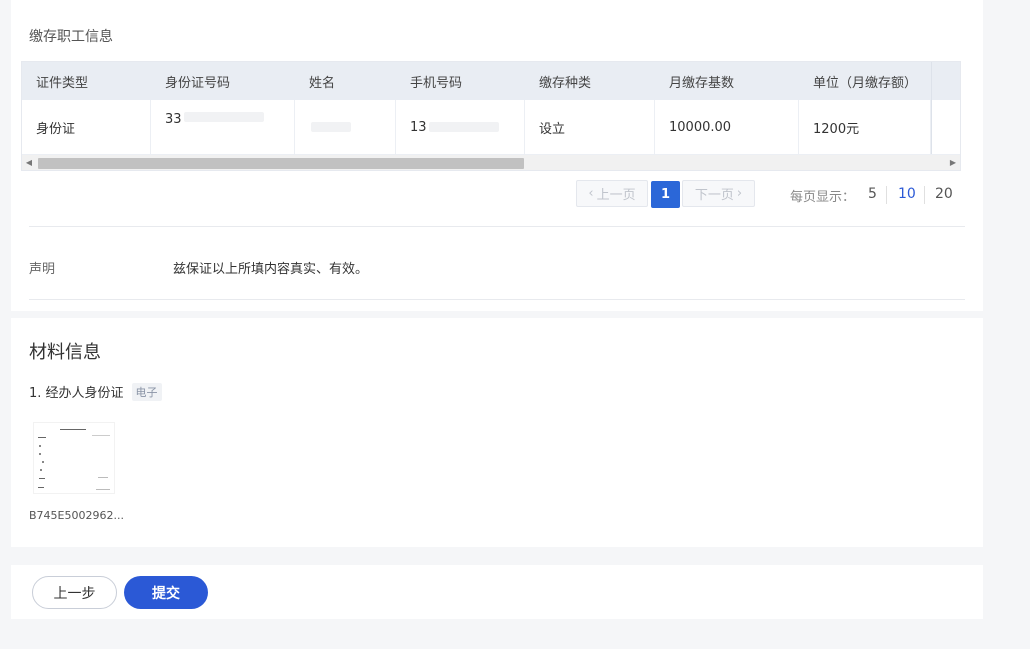 This screenshot has width=1030, height=649. What do you see at coordinates (565, 83) in the screenshot?
I see `col-header-deposit-type: 缴存种类` at bounding box center [565, 83].